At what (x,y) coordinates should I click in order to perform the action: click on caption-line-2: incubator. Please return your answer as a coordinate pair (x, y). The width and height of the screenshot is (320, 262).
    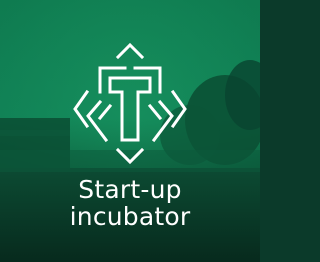
    Looking at the image, I should click on (130, 216).